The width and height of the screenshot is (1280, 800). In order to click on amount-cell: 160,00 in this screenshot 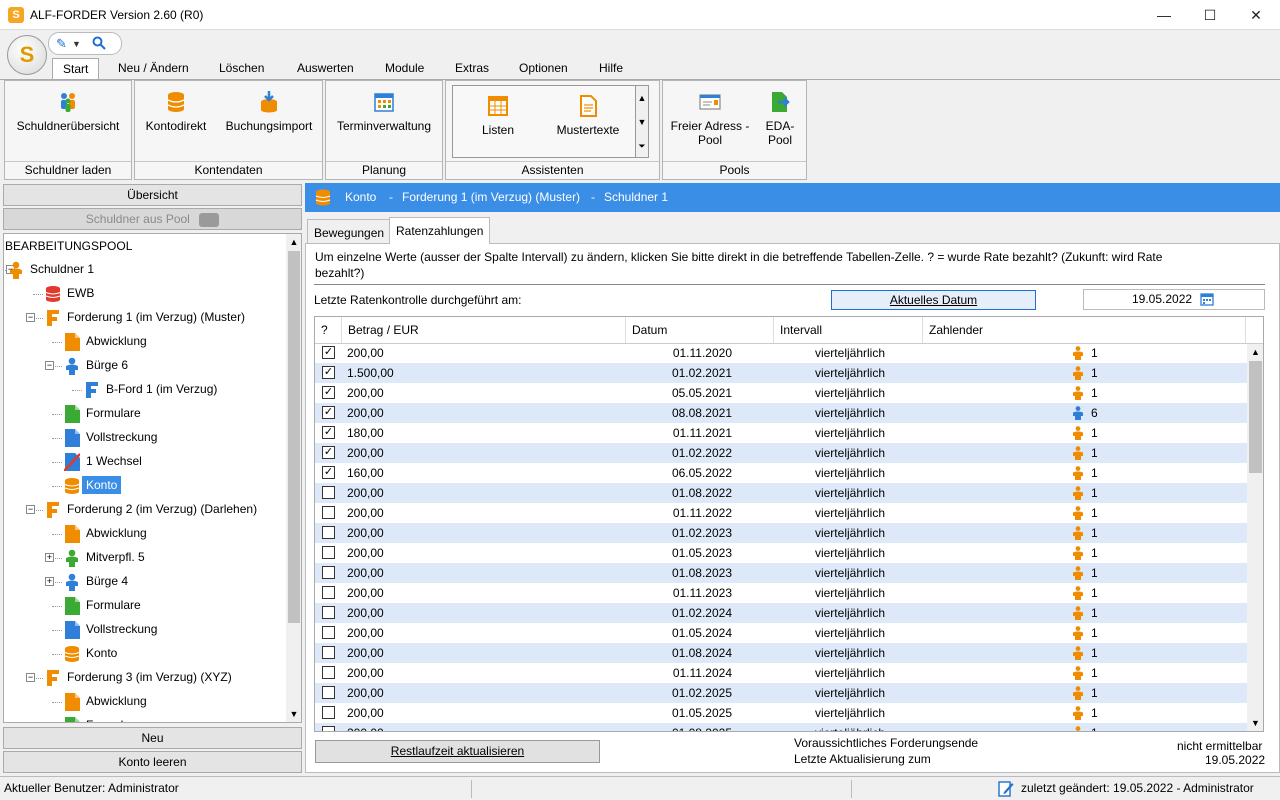, I will do `click(365, 473)`.